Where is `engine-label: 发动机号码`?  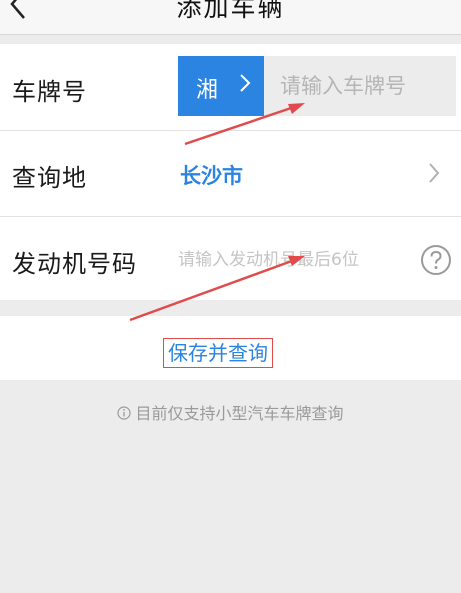 engine-label: 发动机号码 is located at coordinates (74, 264).